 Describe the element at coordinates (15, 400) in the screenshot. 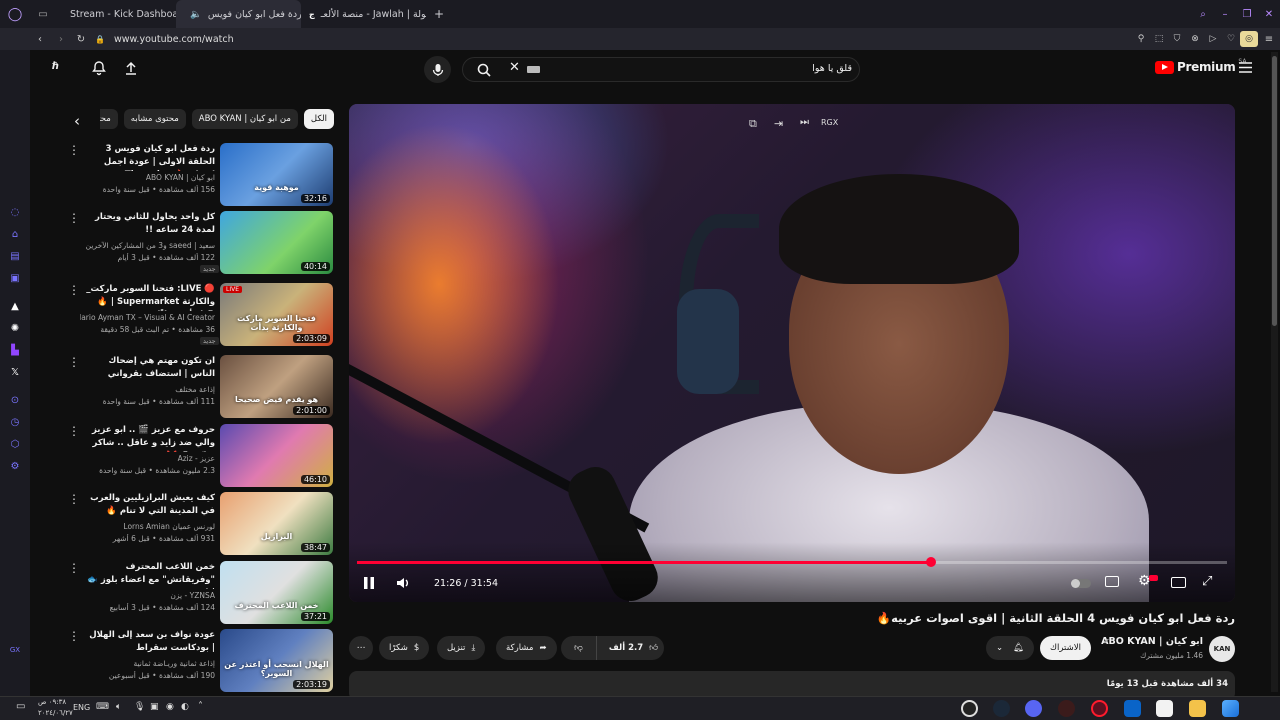

I see `sidebar-player-icon: ⊙` at that location.